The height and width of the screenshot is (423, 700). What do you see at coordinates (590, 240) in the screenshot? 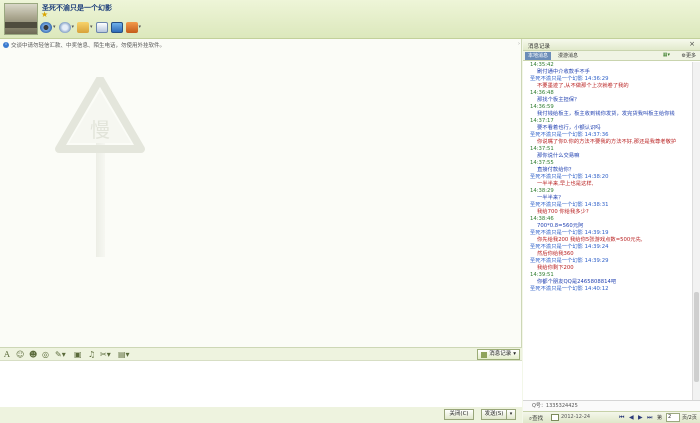
I see `message-body: 你先给我200 我给你5张游戏点数=500元先,` at bounding box center [590, 240].